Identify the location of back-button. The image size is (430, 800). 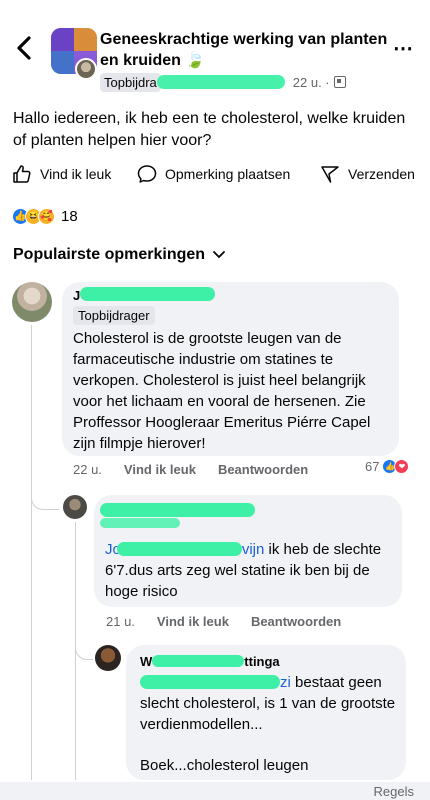
(26, 48).